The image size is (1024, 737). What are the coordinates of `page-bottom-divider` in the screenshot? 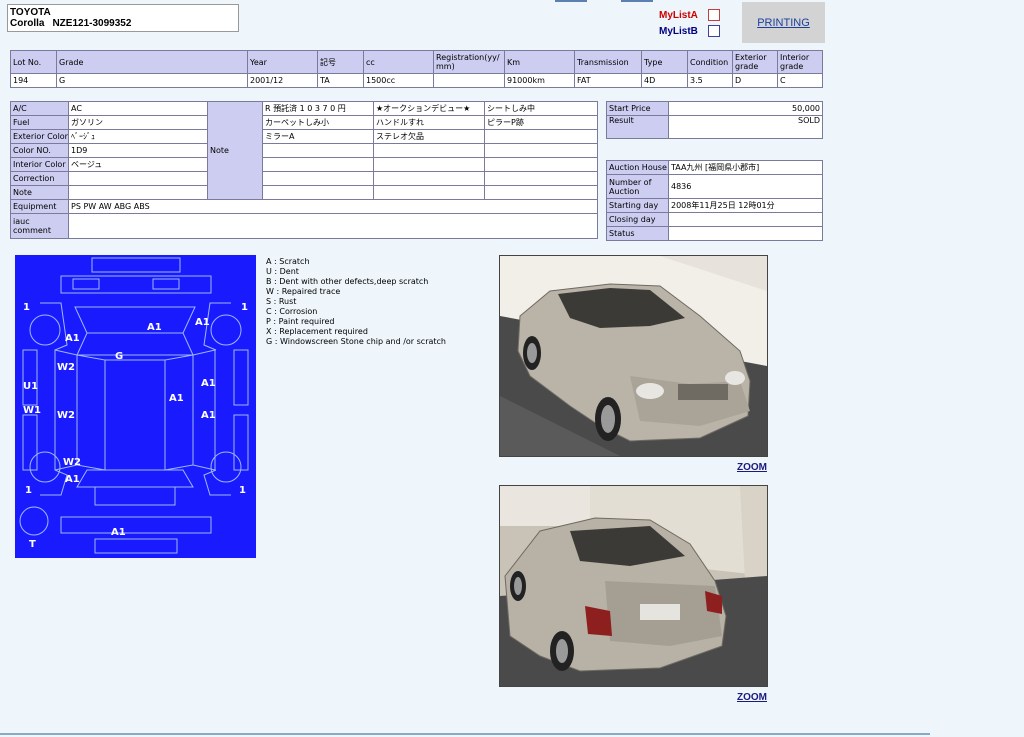 It's located at (465, 734).